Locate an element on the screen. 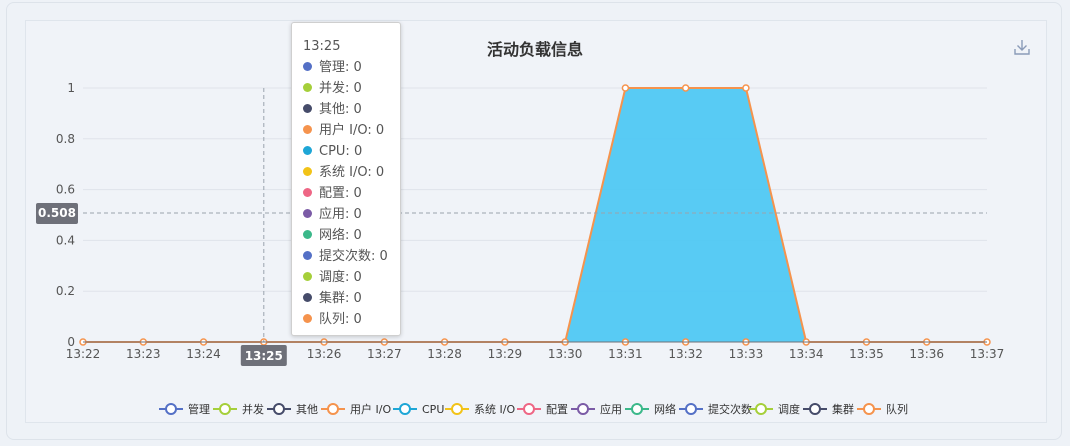 This screenshot has width=1070, height=446. y-tick-label: 1 is located at coordinates (71, 88).